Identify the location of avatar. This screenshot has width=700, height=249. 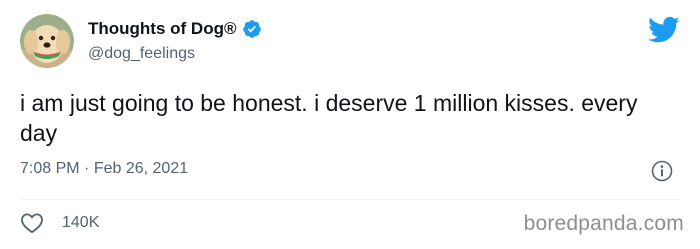
(47, 41).